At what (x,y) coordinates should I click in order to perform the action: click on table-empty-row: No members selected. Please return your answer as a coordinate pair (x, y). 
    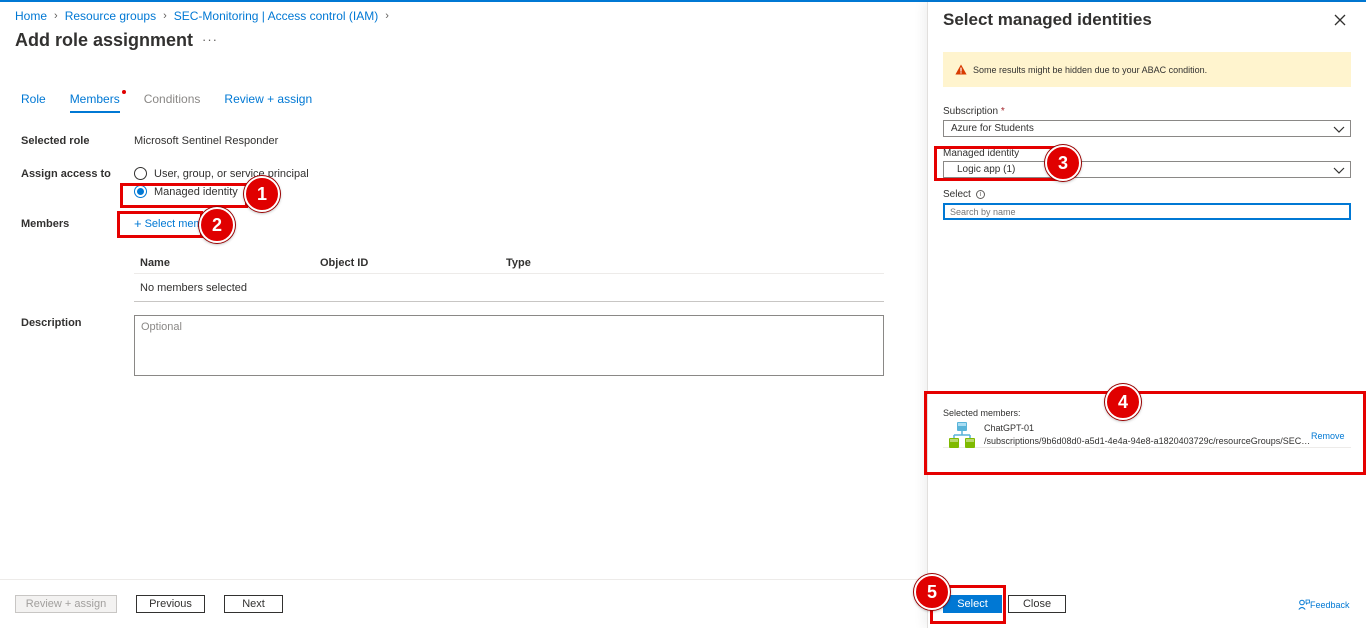
    Looking at the image, I should click on (509, 288).